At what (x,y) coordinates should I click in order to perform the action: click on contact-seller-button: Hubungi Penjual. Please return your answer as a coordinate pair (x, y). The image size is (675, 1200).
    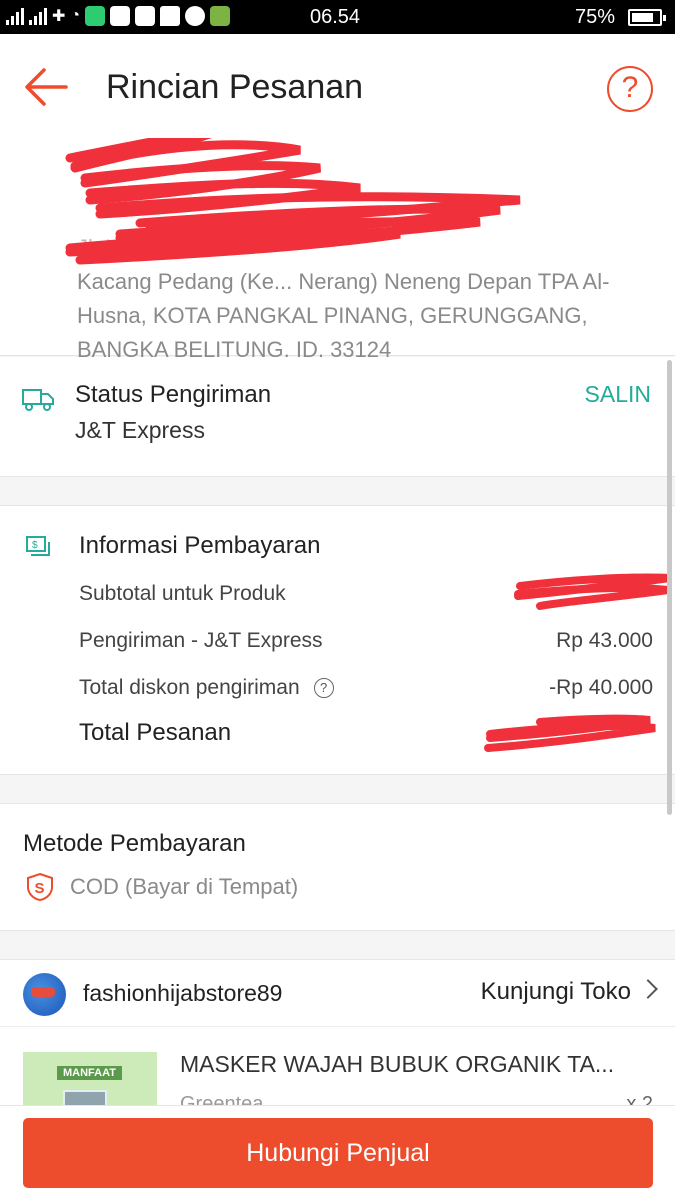
    Looking at the image, I should click on (338, 1153).